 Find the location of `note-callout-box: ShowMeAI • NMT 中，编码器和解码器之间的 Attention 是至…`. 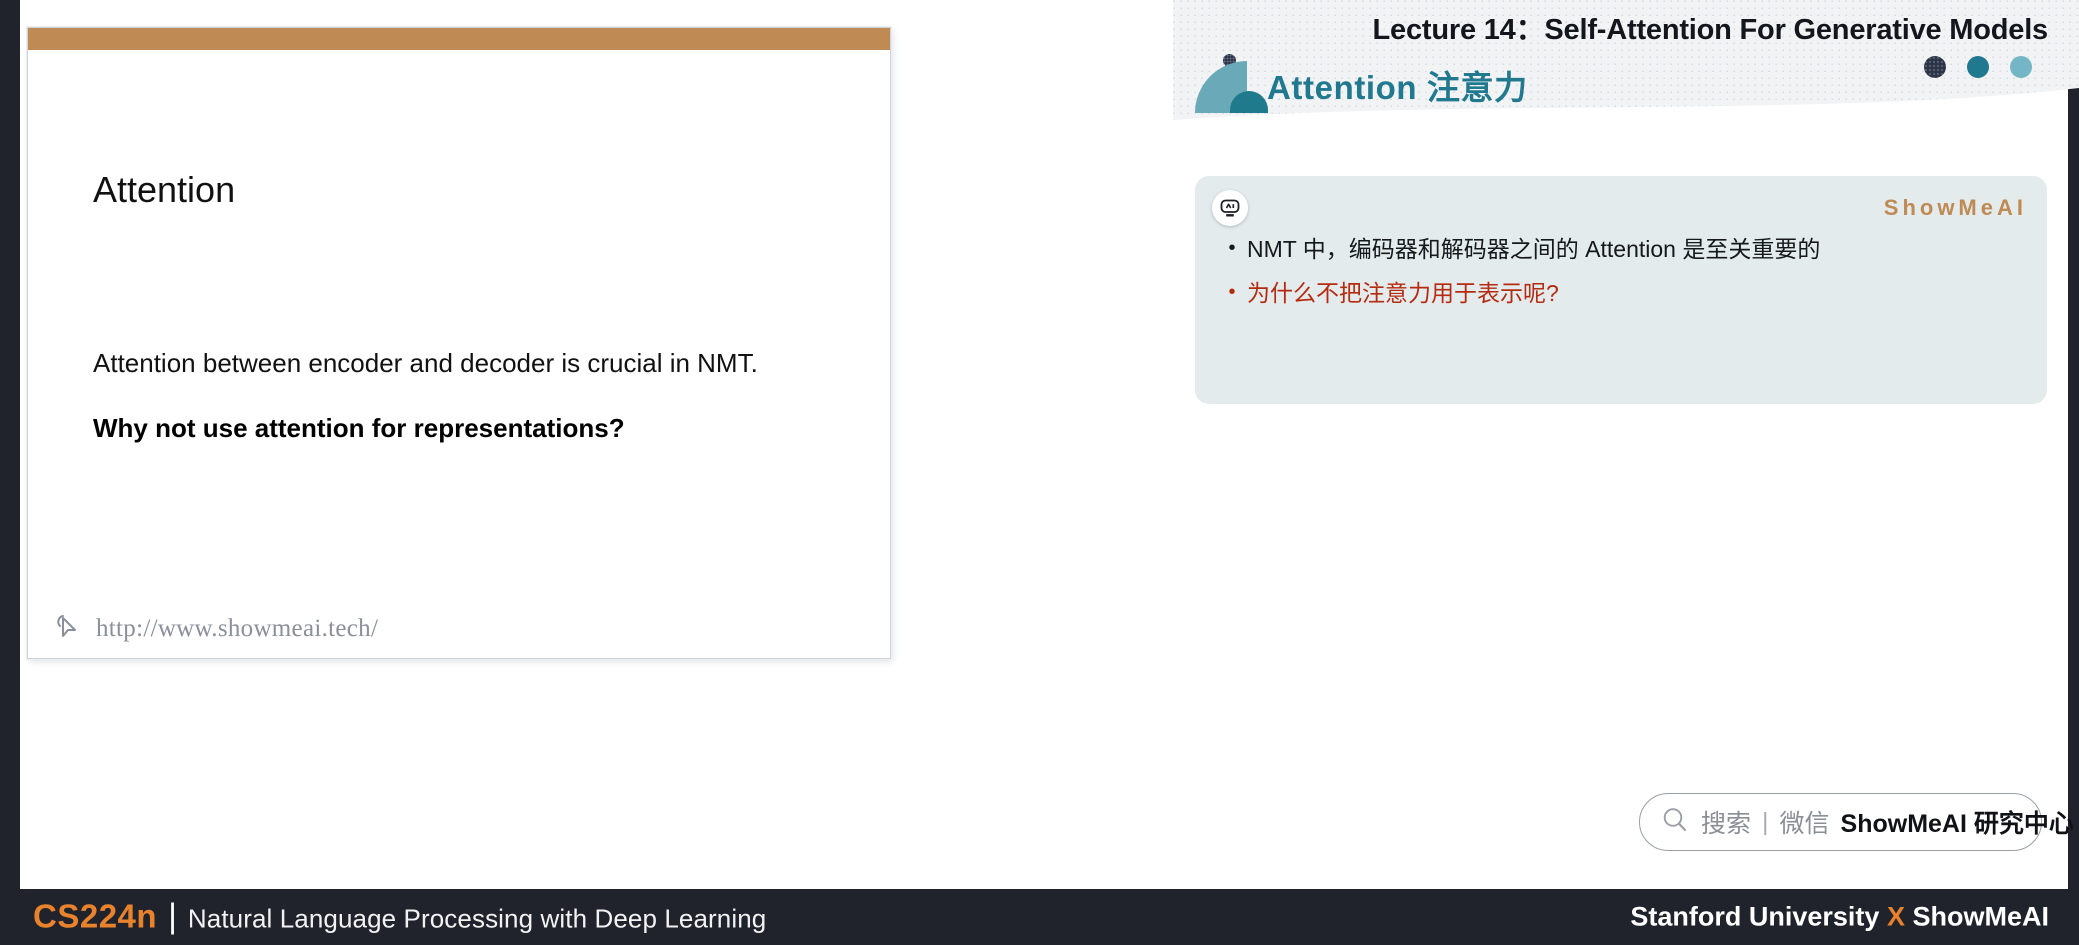

note-callout-box: ShowMeAI • NMT 中，编码器和解码器之间的 Attention 是至… is located at coordinates (1621, 290).